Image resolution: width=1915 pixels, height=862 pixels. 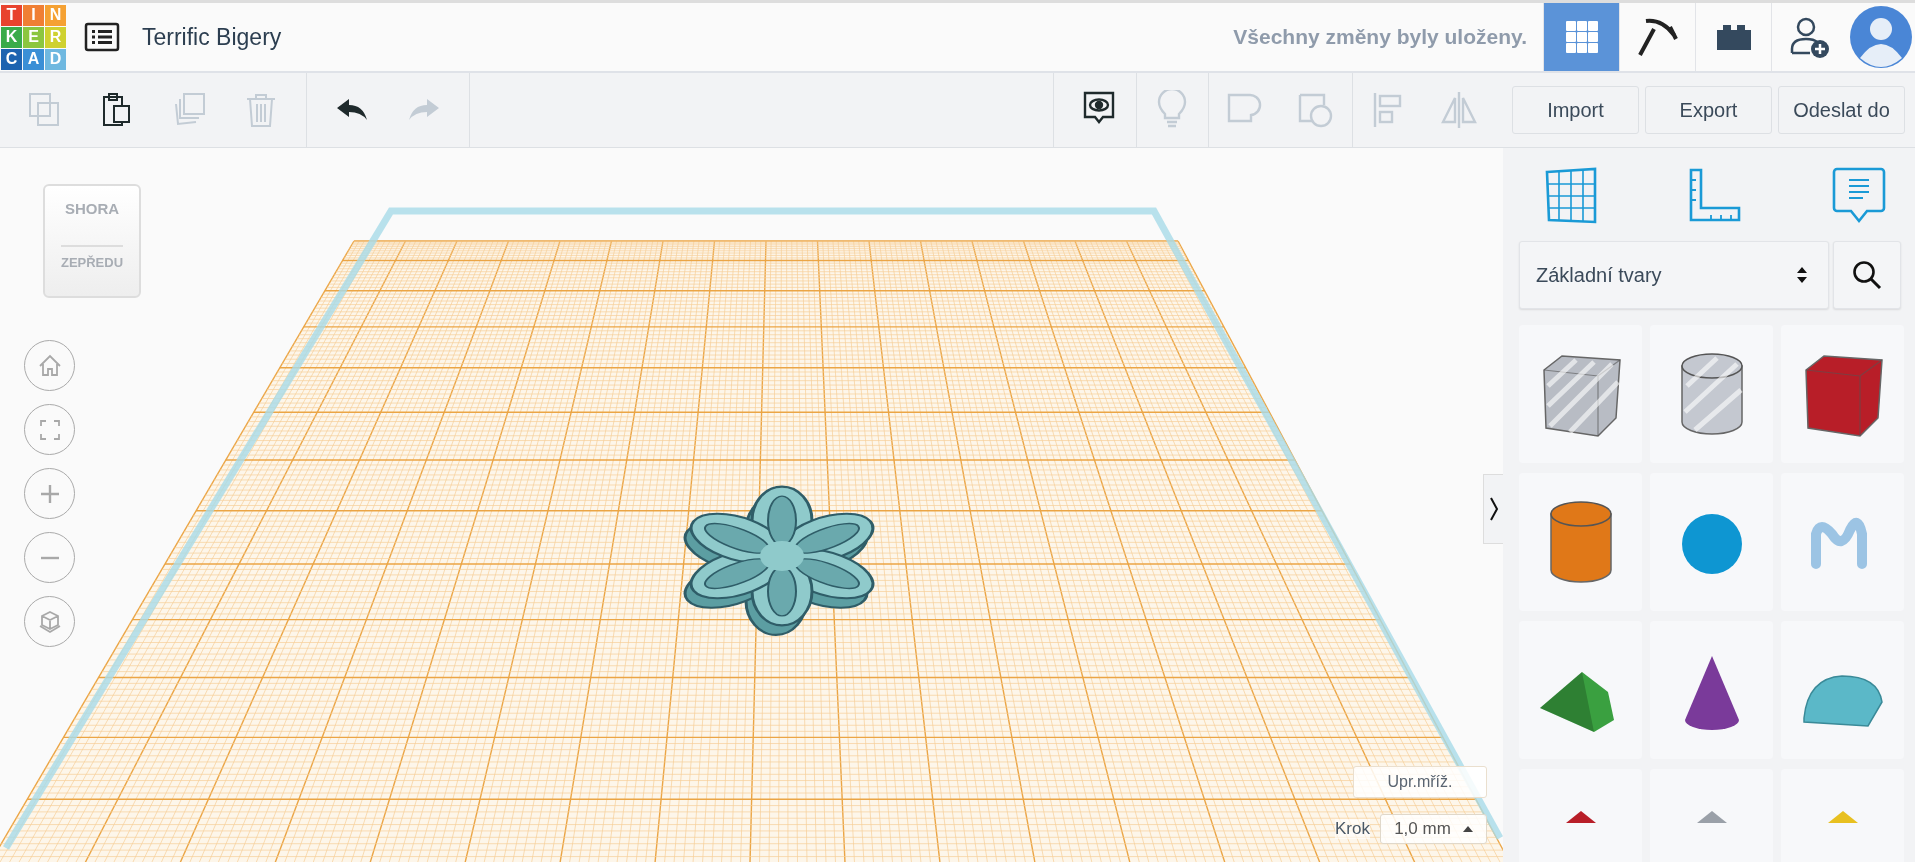 I want to click on home-view-button, so click(x=49, y=365).